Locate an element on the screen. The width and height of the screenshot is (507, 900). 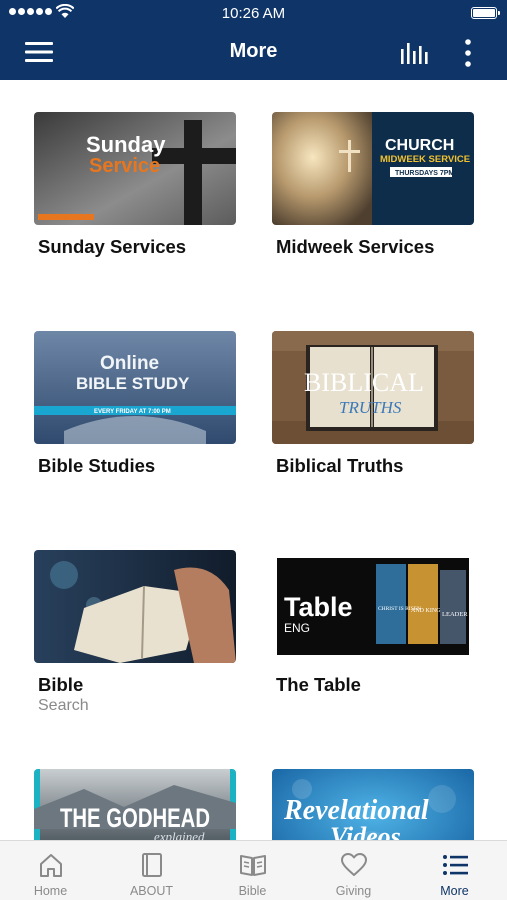
tab-label: ABOUT is located at coordinates (151, 891).